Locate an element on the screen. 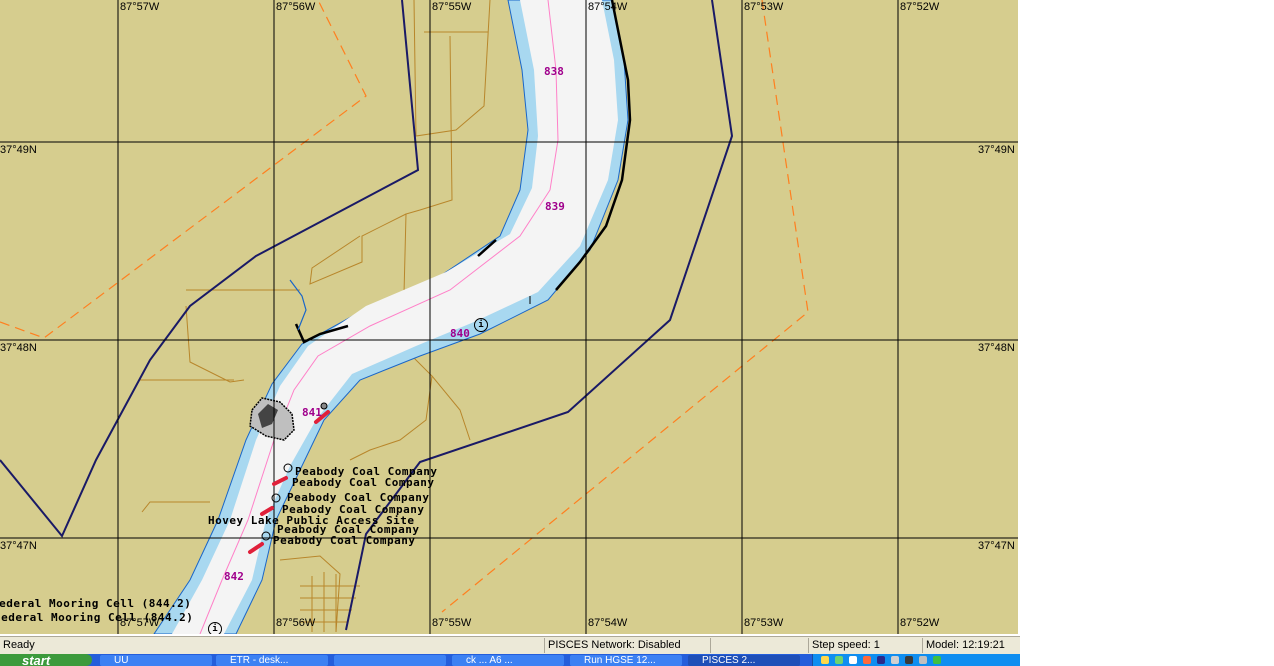  lon-label-bottom: 87°52W is located at coordinates (920, 623).